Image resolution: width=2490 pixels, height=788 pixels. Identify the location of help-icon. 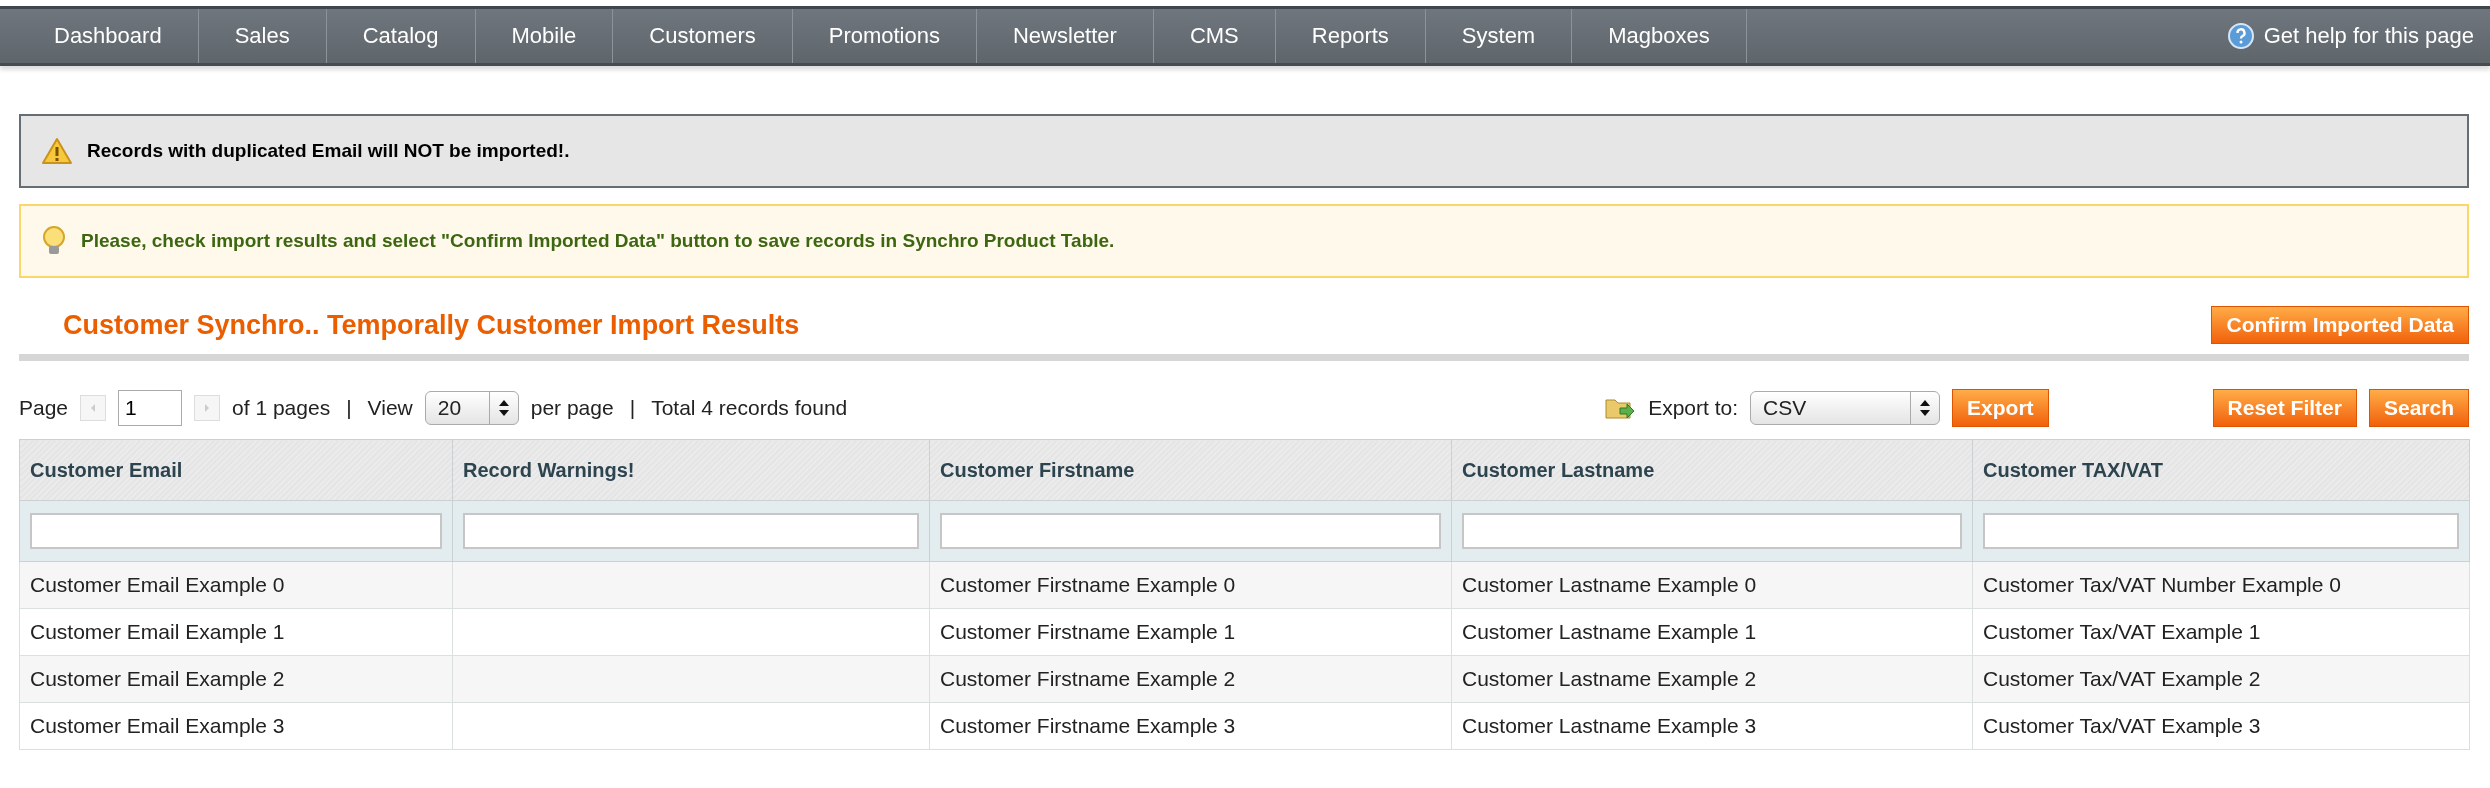
(2240, 36).